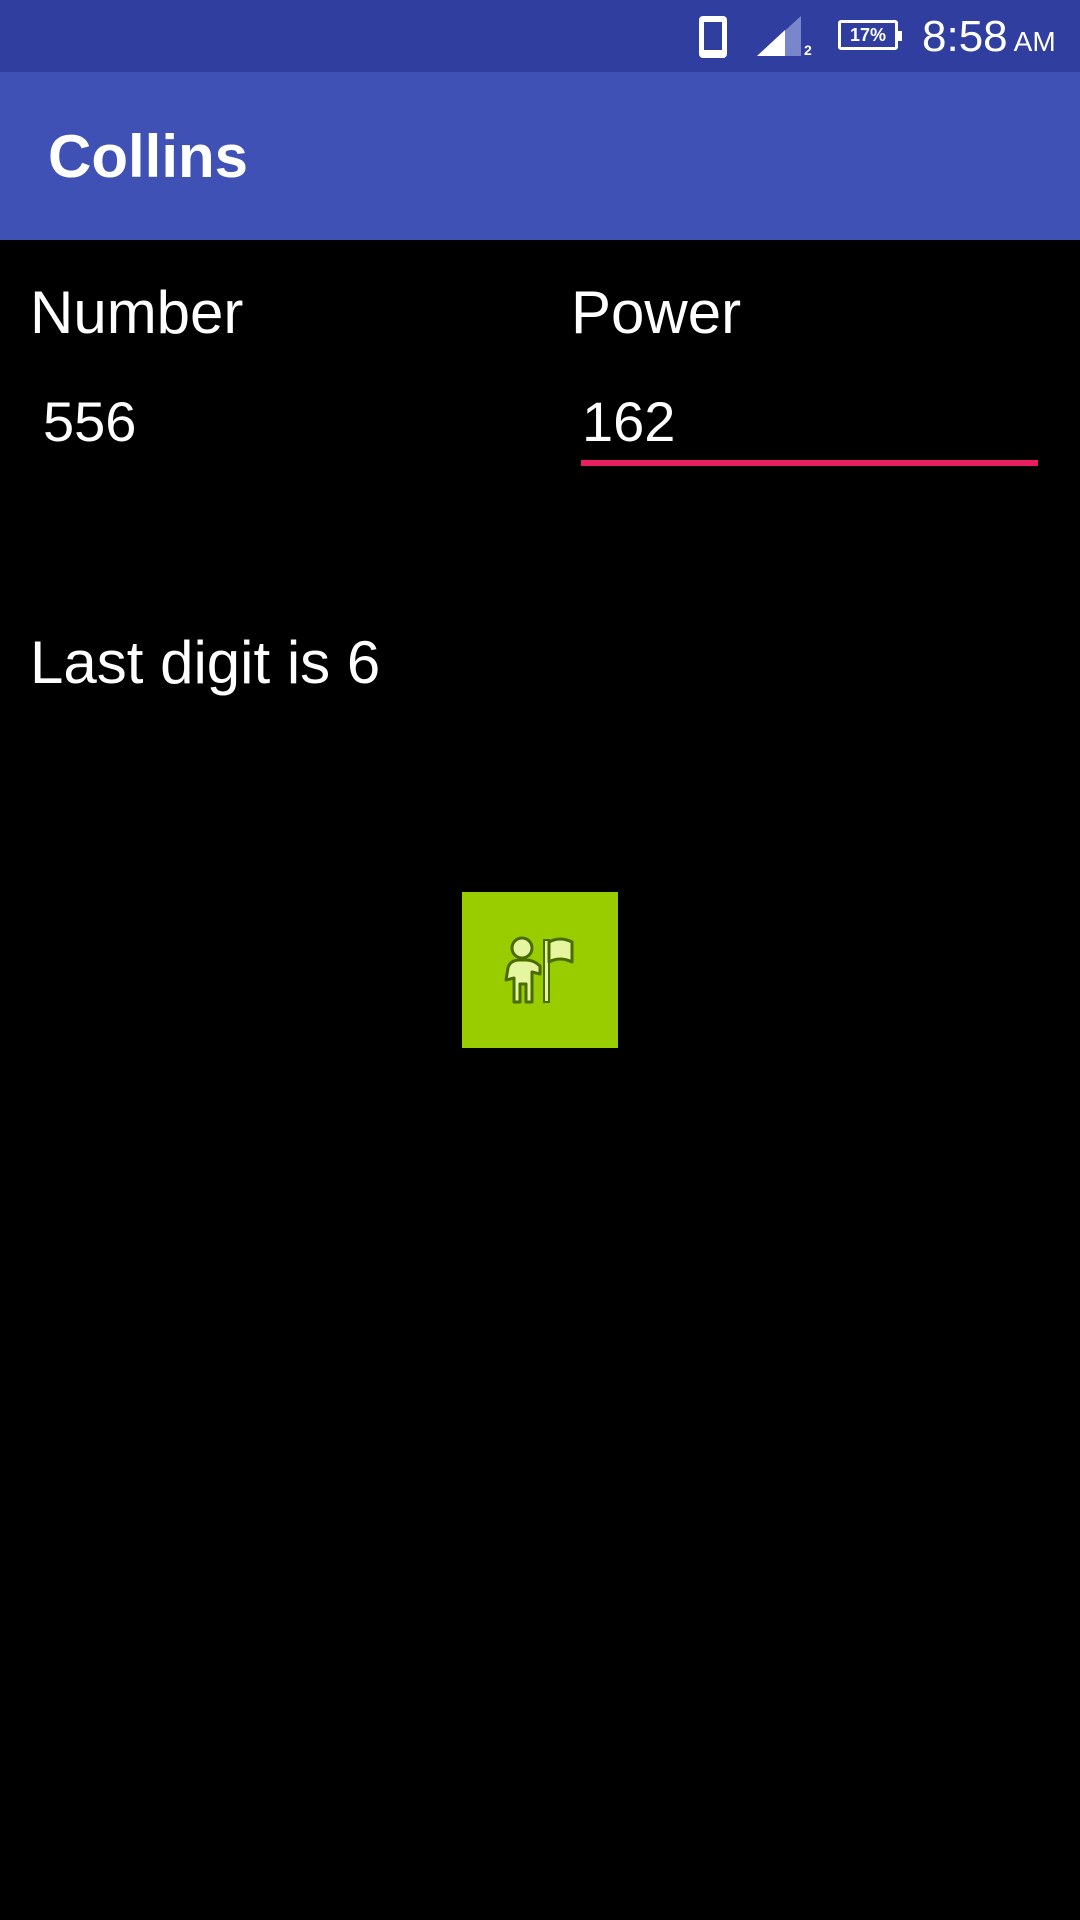  I want to click on status-bar: 2 17% 8:58 AM, so click(540, 36).